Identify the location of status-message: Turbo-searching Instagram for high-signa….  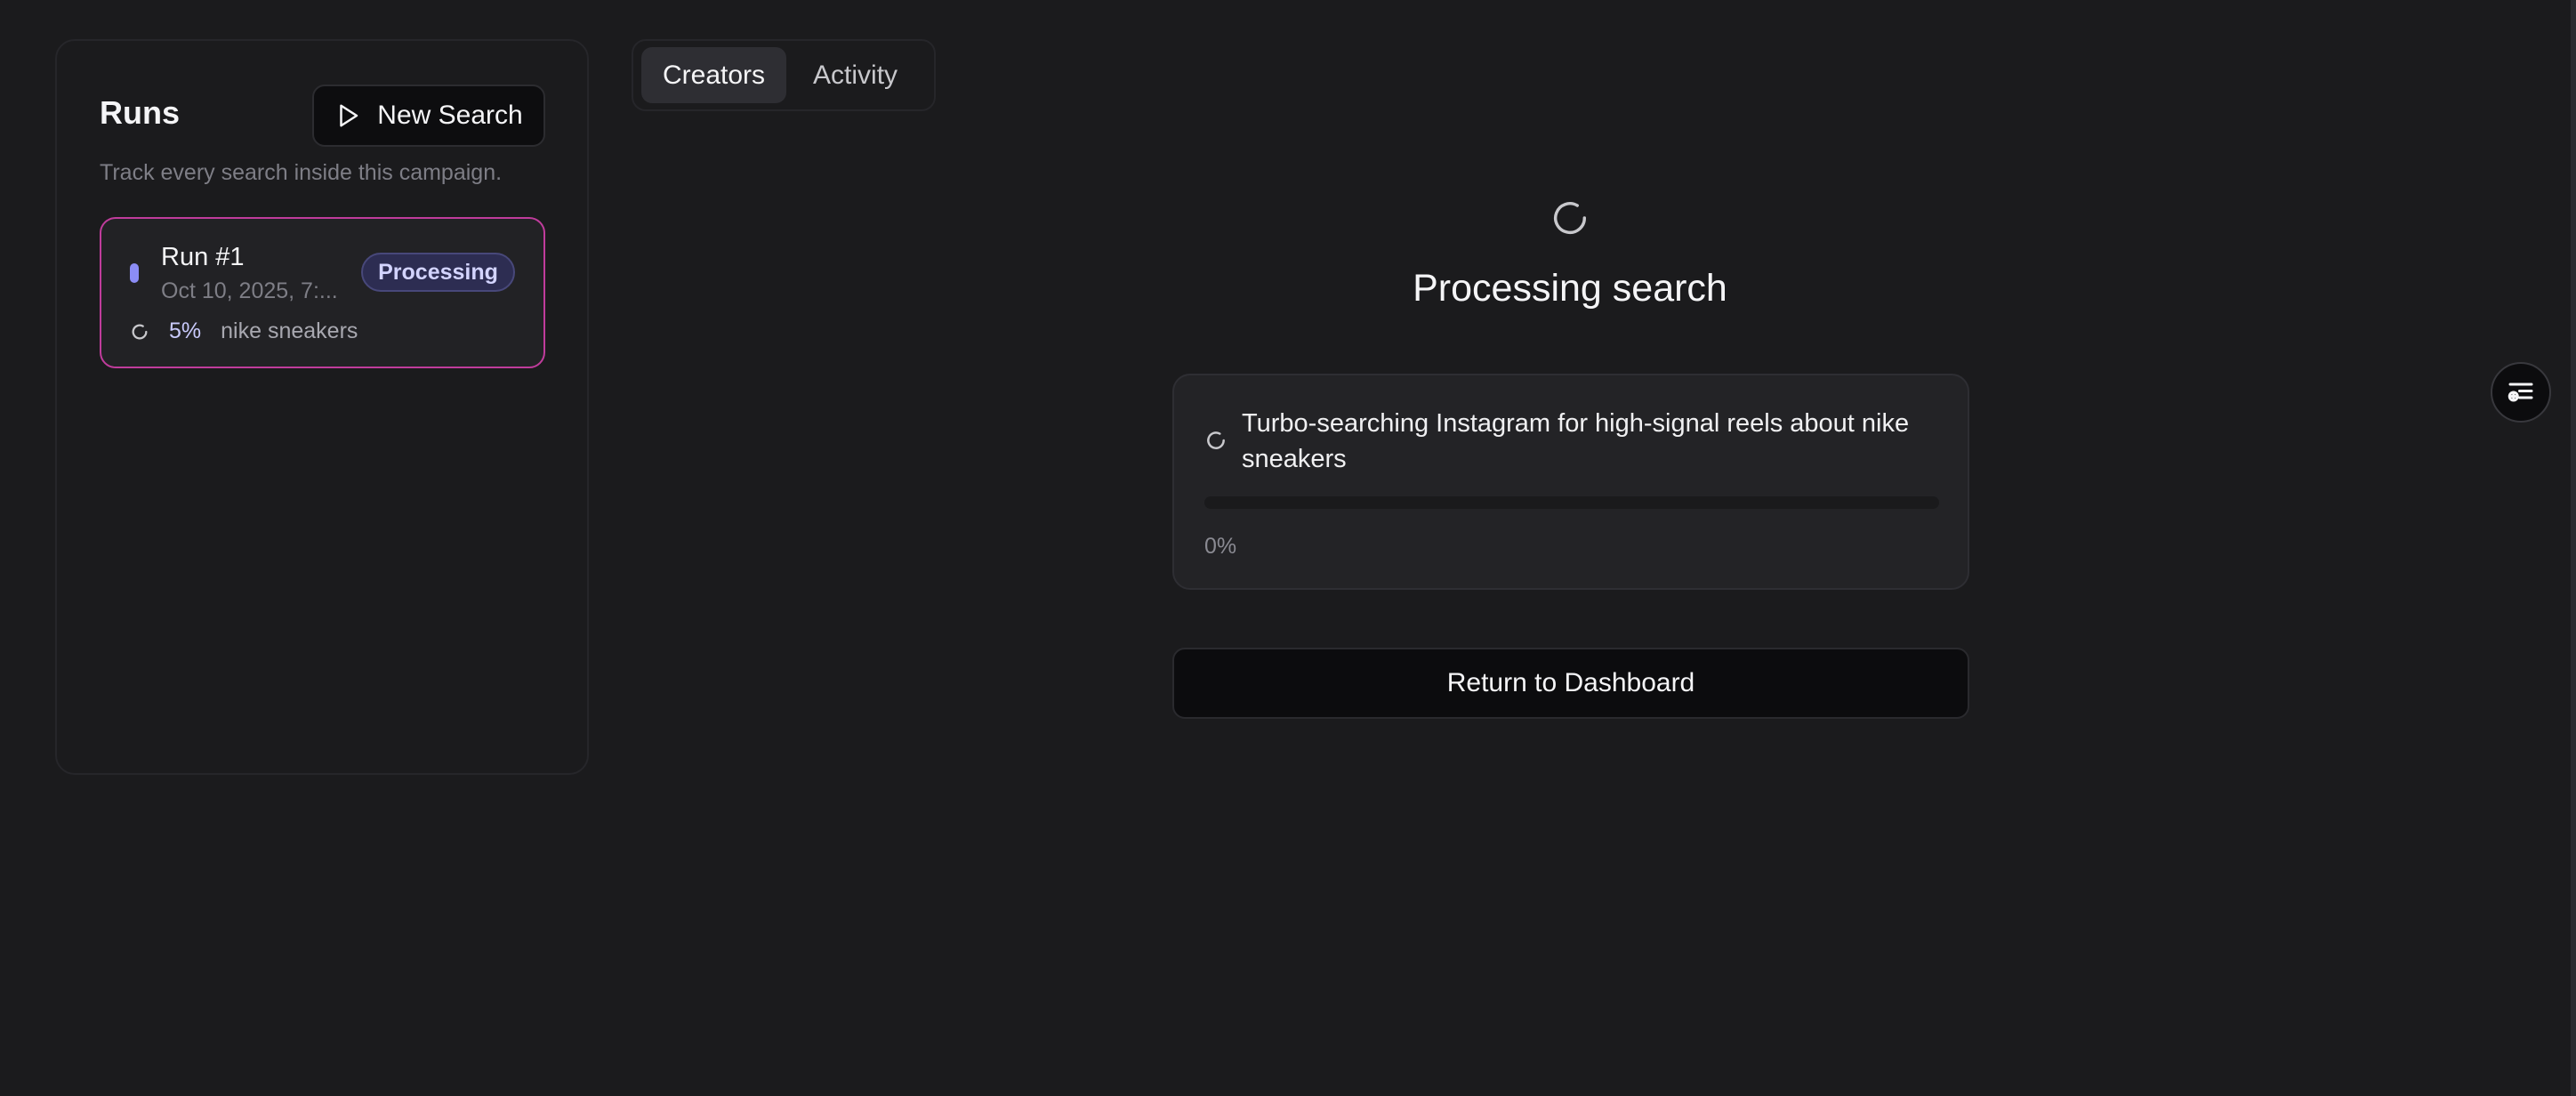
(1576, 441).